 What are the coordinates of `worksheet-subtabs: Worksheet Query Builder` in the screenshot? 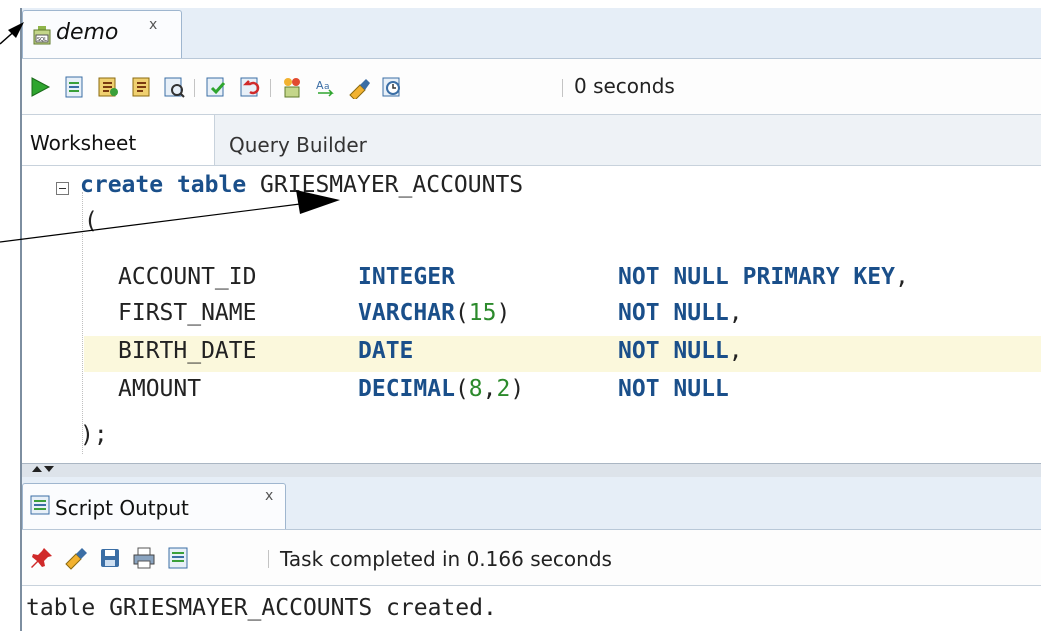 It's located at (531, 140).